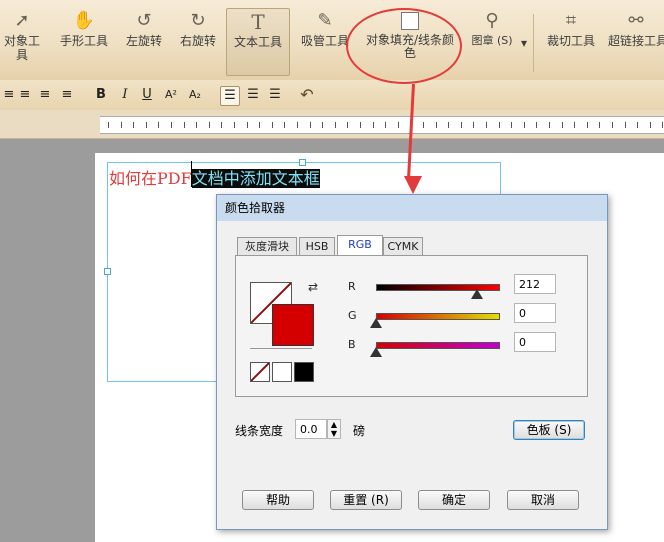 Image resolution: width=664 pixels, height=542 pixels. I want to click on rotate-left-button: ↺ 左旋转, so click(144, 41).